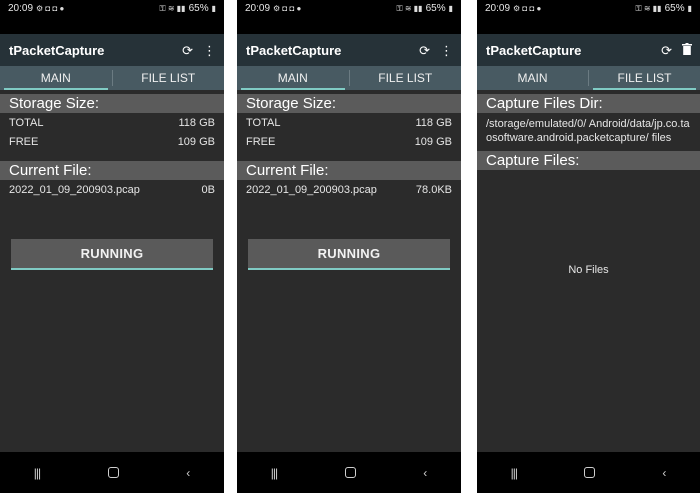 This screenshot has height=493, width=700. Describe the element at coordinates (588, 160) in the screenshot. I see `capture-files-header: Capture Files:` at that location.